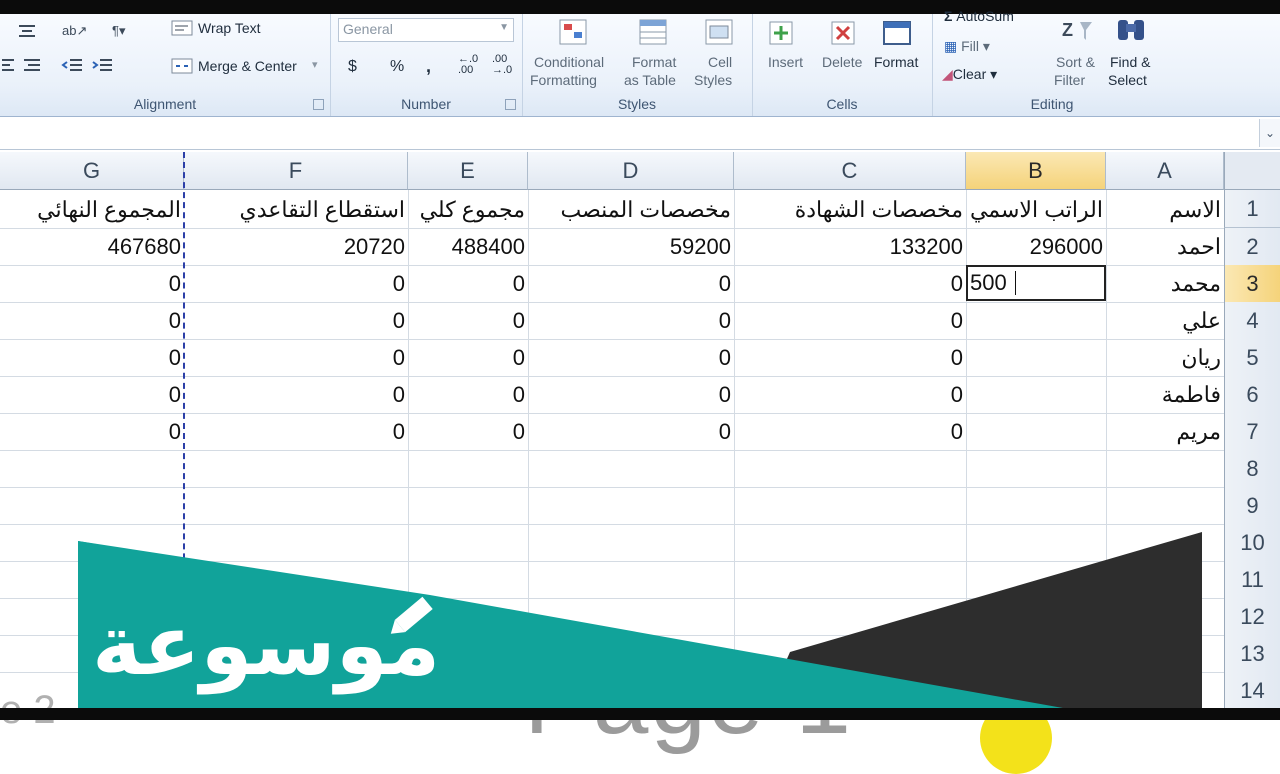 The image size is (1280, 774). Describe the element at coordinates (631, 246) in the screenshot. I see `cell-D2: 59200` at that location.